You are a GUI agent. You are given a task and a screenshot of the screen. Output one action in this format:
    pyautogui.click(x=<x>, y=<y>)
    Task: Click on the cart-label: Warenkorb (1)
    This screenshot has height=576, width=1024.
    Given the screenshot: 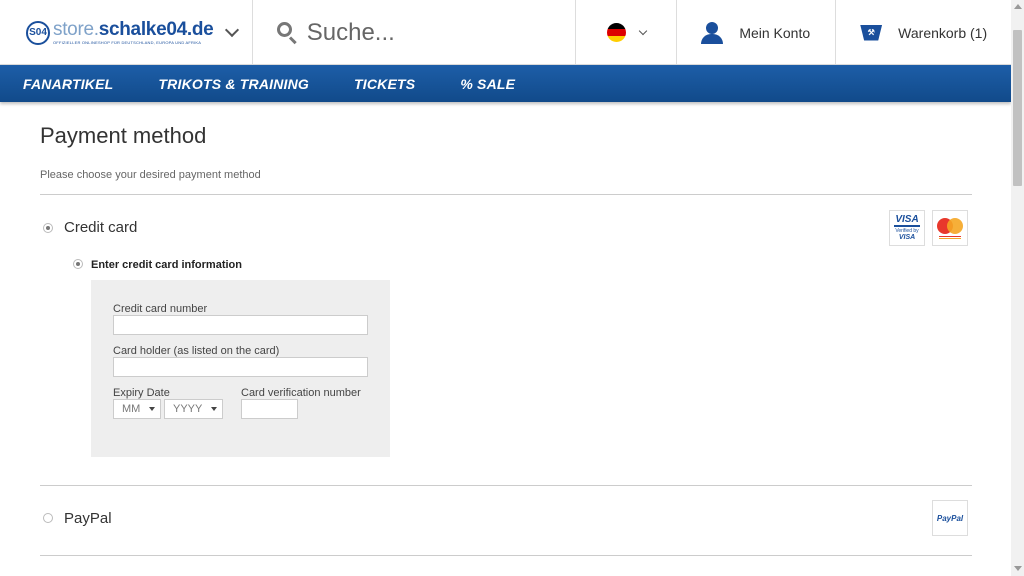 What is the action you would take?
    pyautogui.click(x=943, y=32)
    